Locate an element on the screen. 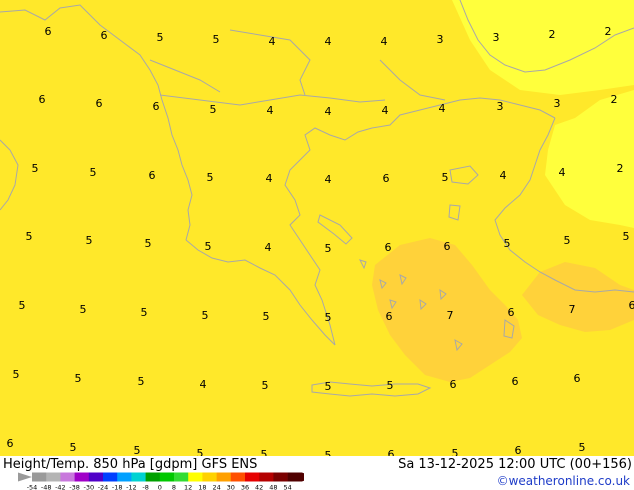 This screenshot has width=634, height=490. scale-tick-label: 12 is located at coordinates (188, 487).